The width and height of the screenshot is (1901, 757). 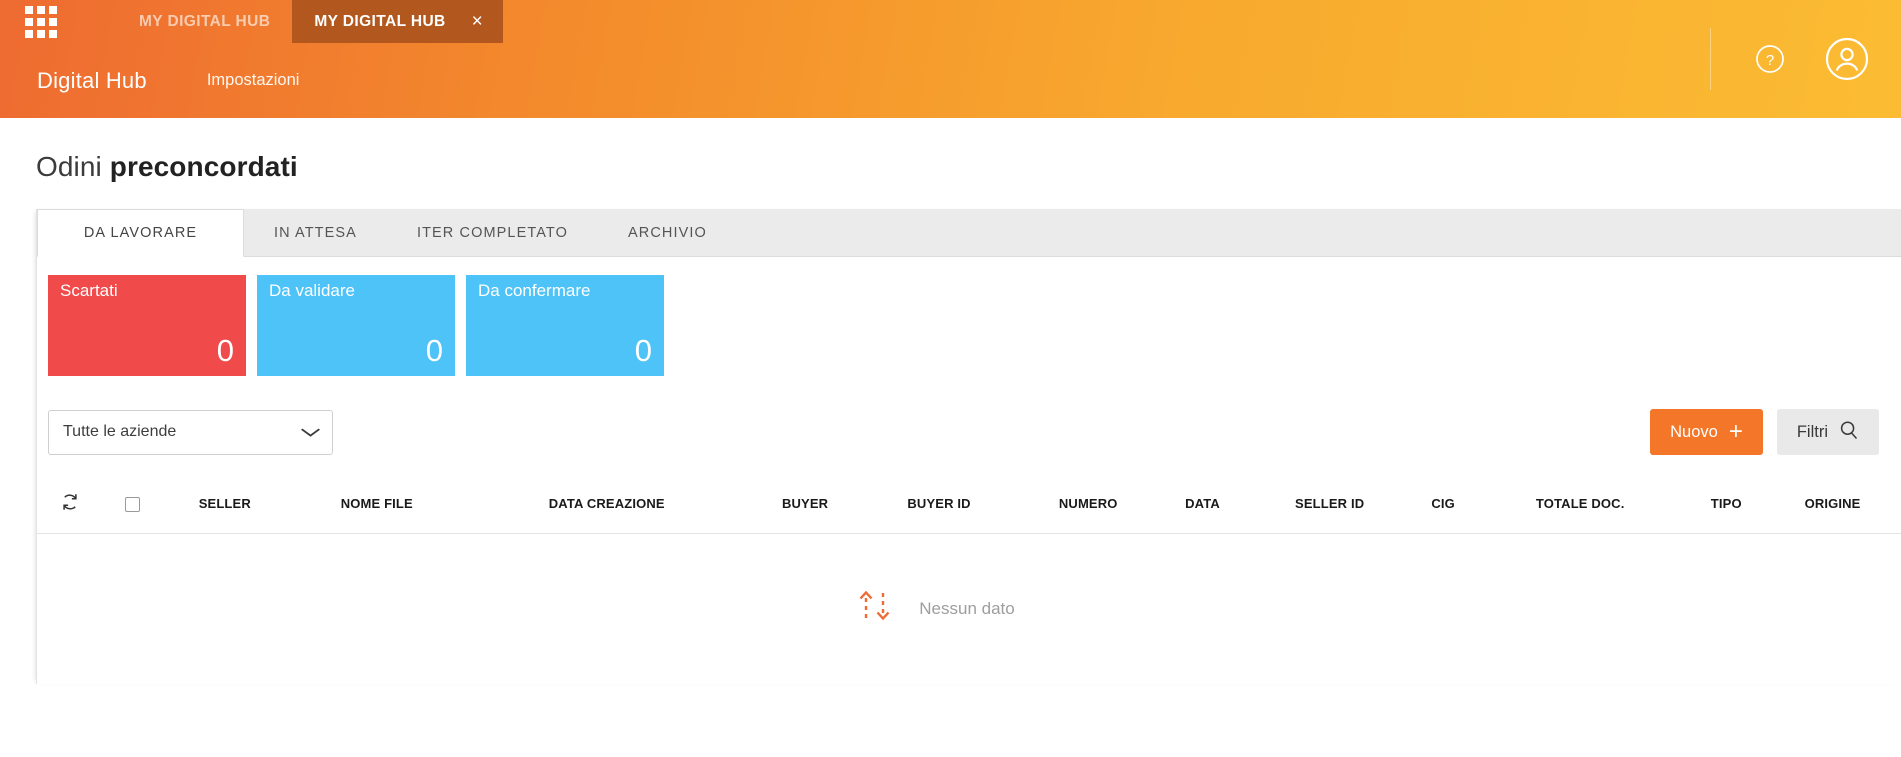 I want to click on window-tab-bar: MY DIGITAL HUB MY DIGITAL HUB ×, so click(x=950, y=21).